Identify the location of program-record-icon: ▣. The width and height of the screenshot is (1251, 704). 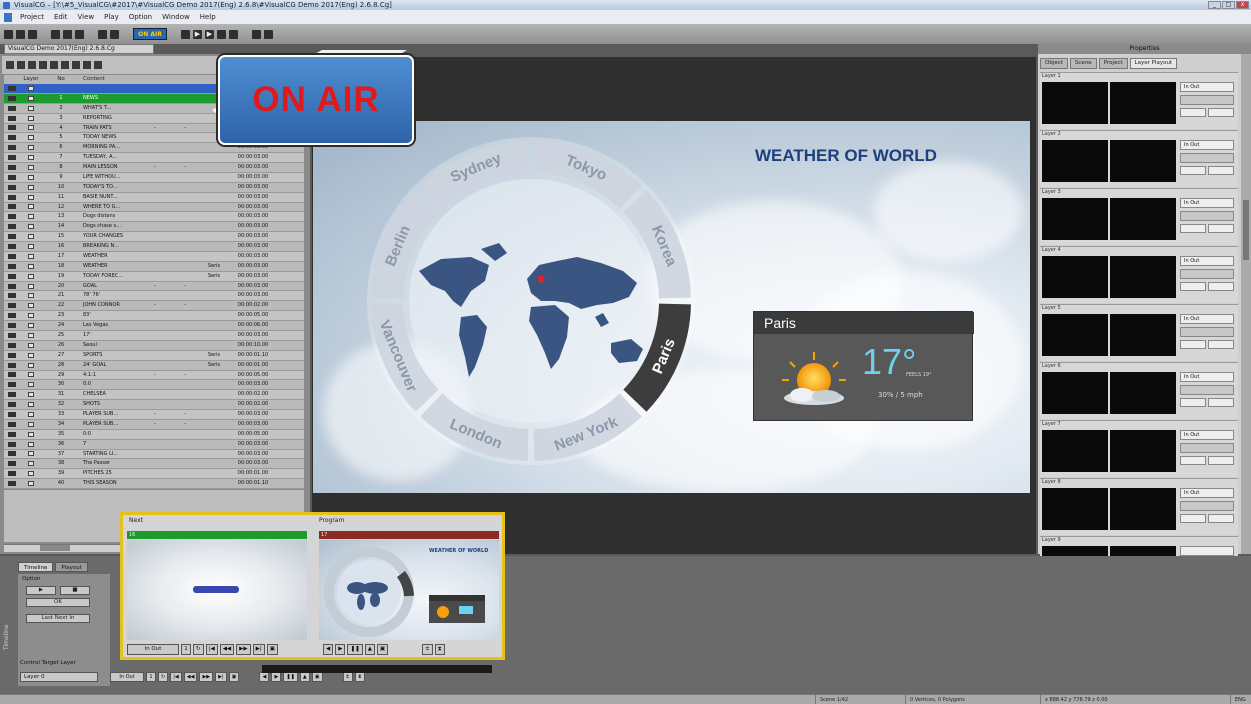
(382, 649).